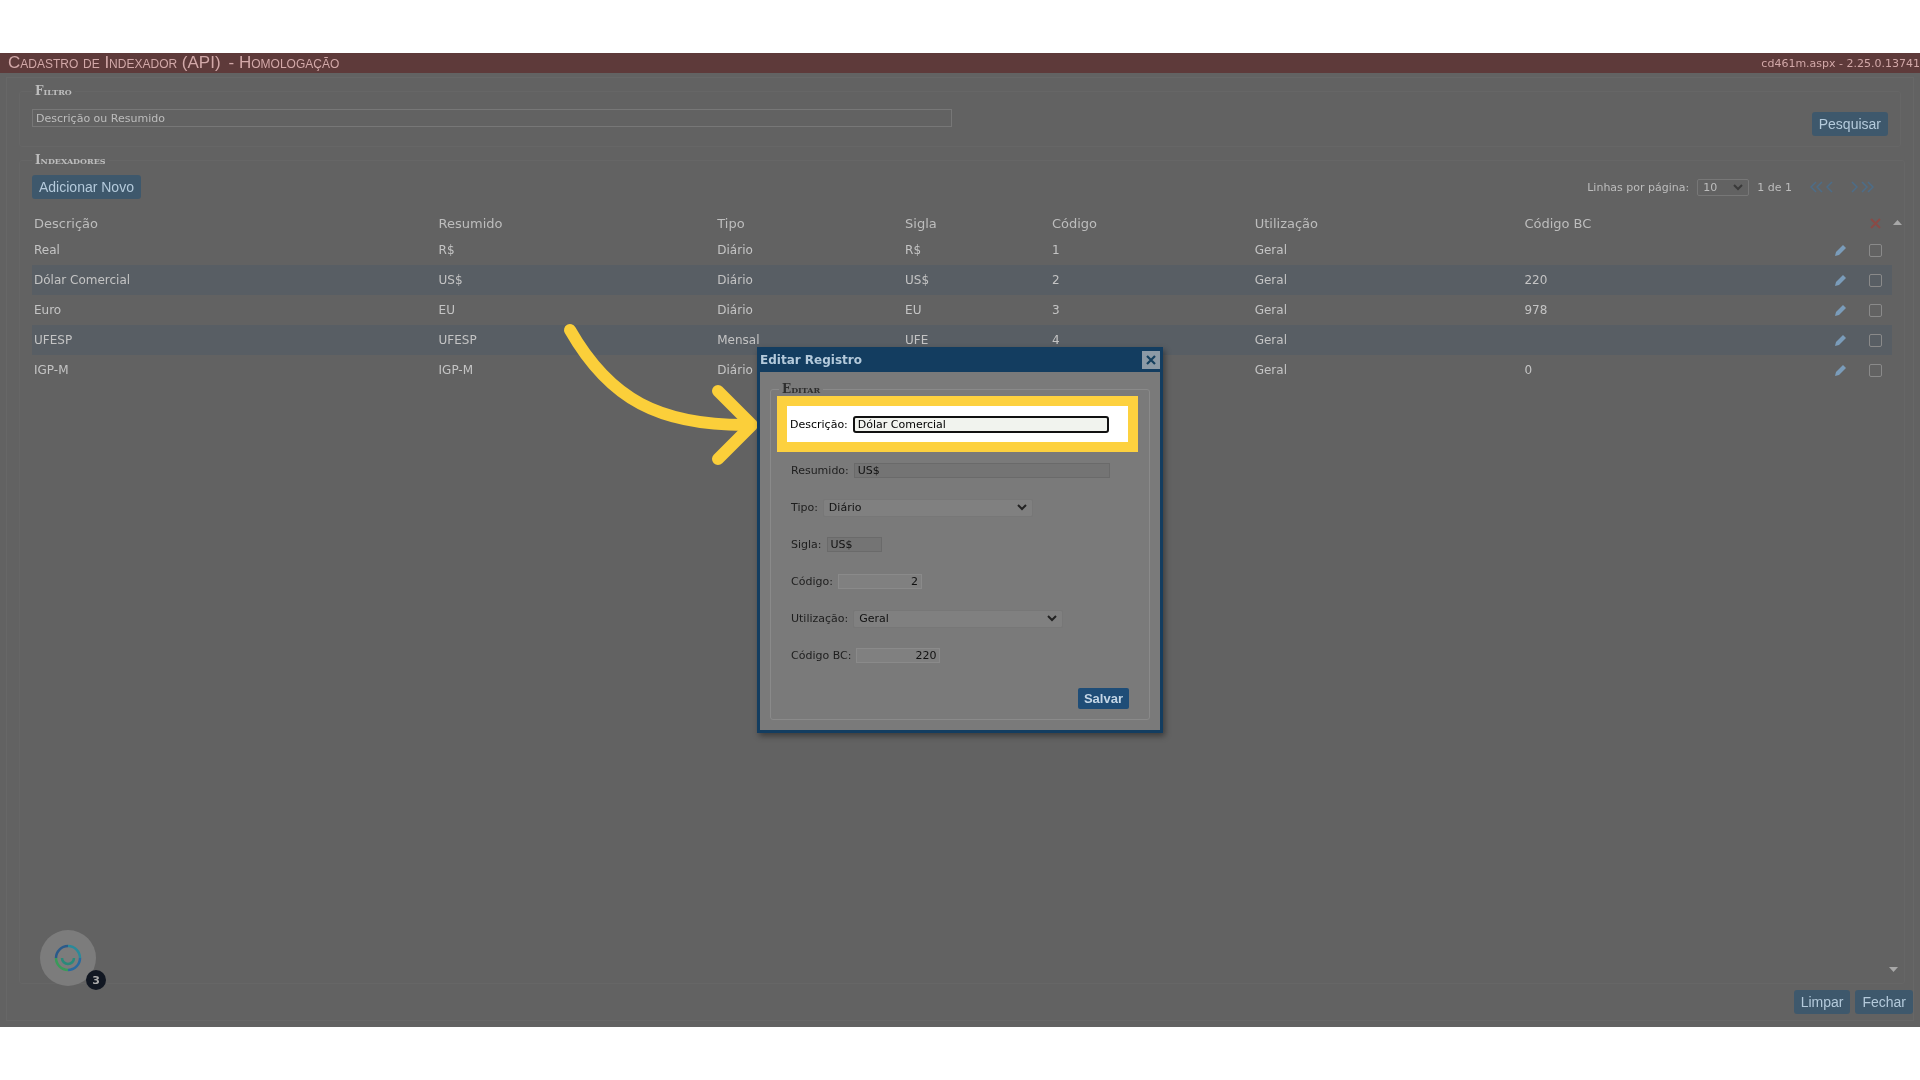 The width and height of the screenshot is (1920, 1080). Describe the element at coordinates (114, 63) in the screenshot. I see `page-title: Cadastro de Indexador (API)` at that location.